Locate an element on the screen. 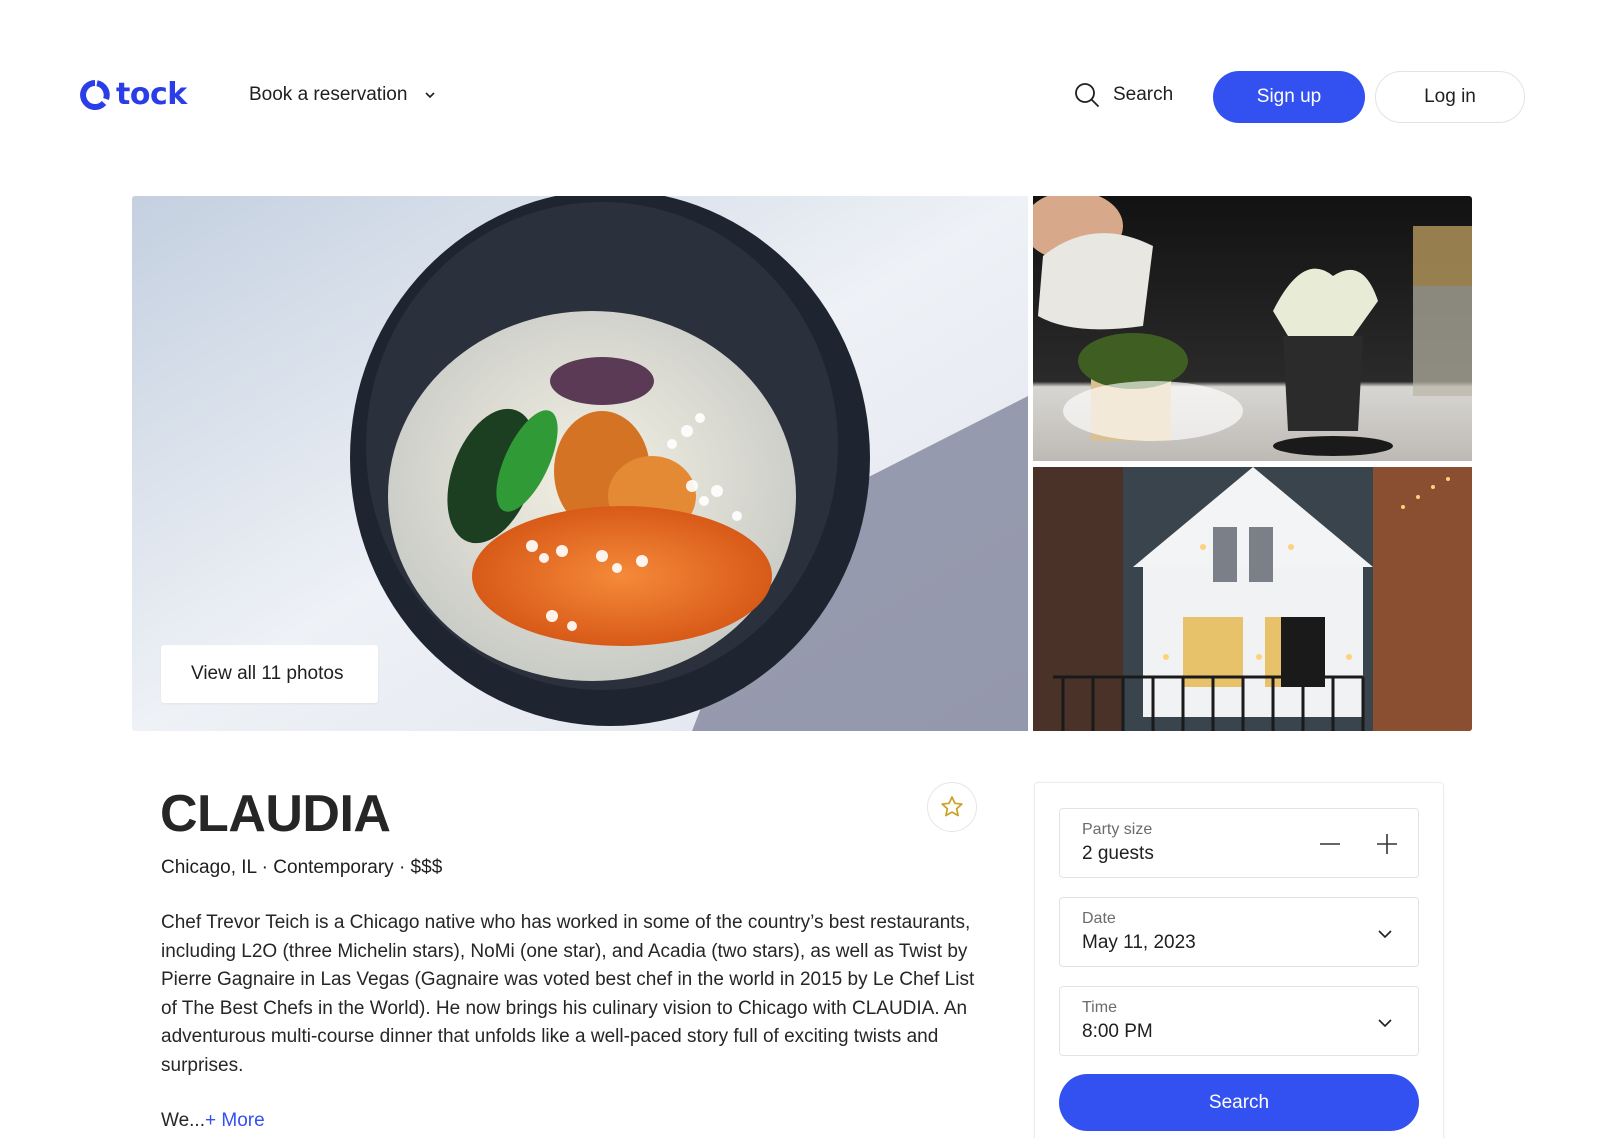  time-value: 8:00 PM is located at coordinates (1117, 1031).